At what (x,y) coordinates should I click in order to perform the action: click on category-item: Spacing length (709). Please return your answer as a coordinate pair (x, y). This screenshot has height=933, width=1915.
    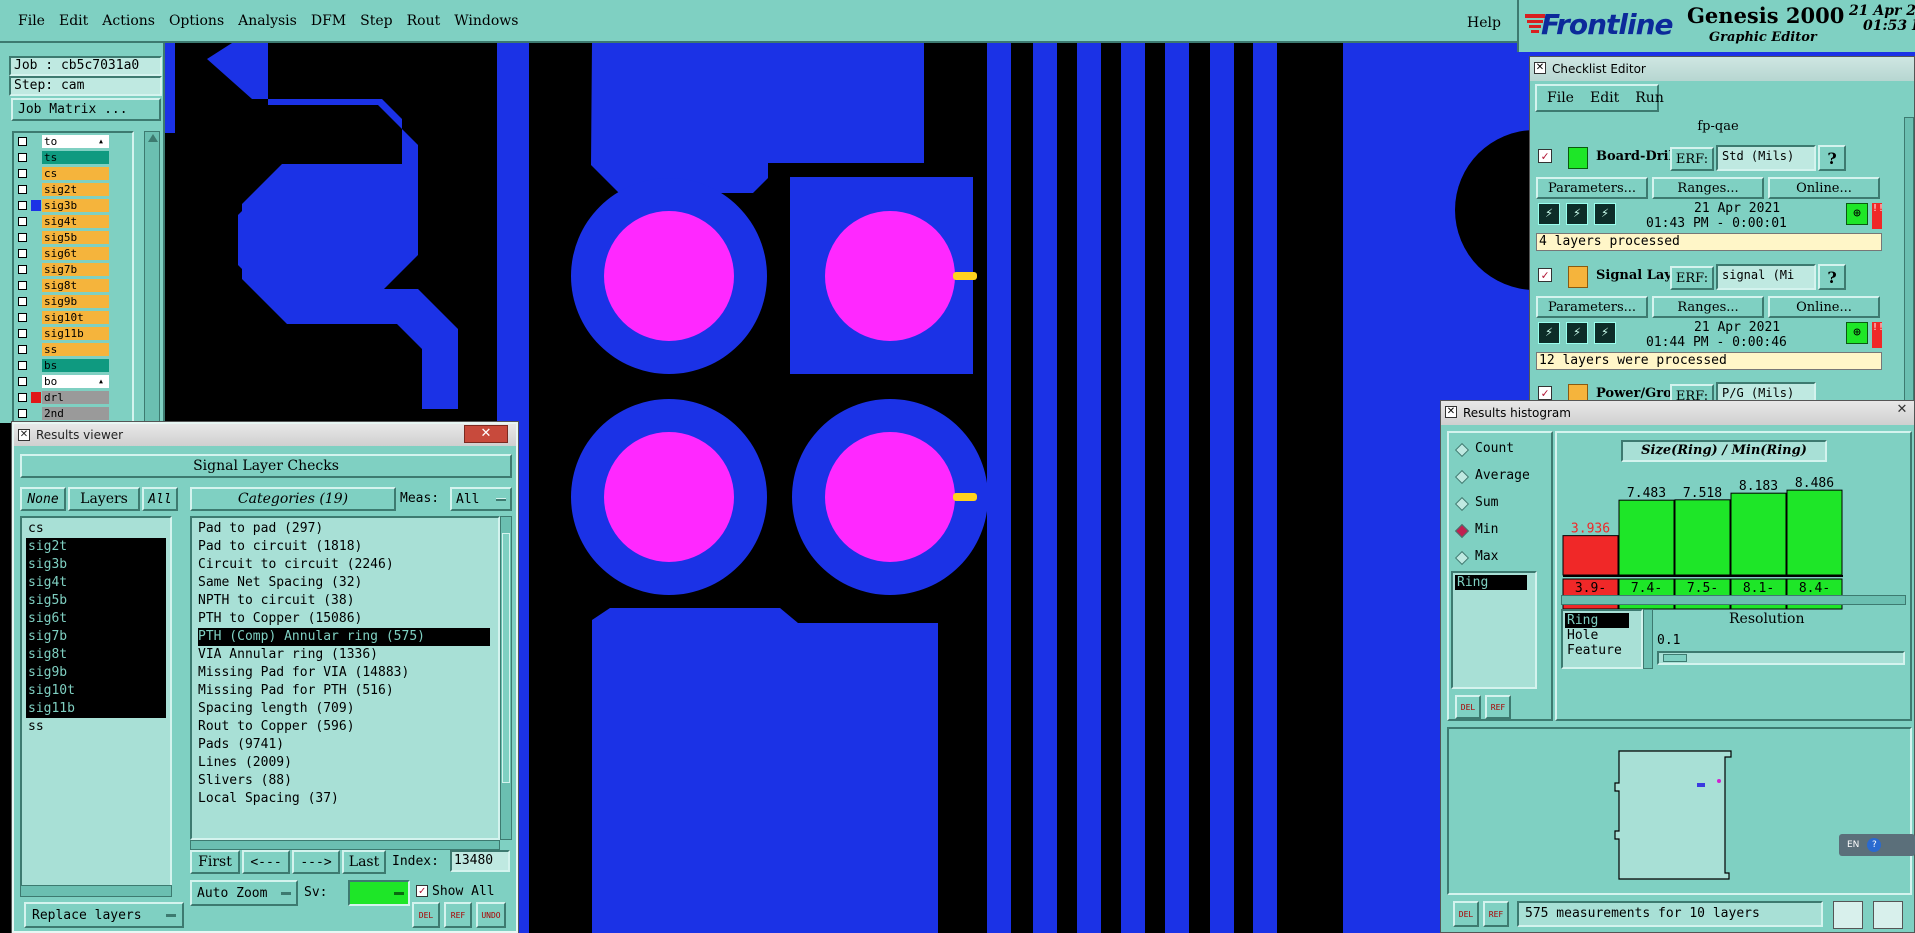
    Looking at the image, I should click on (344, 709).